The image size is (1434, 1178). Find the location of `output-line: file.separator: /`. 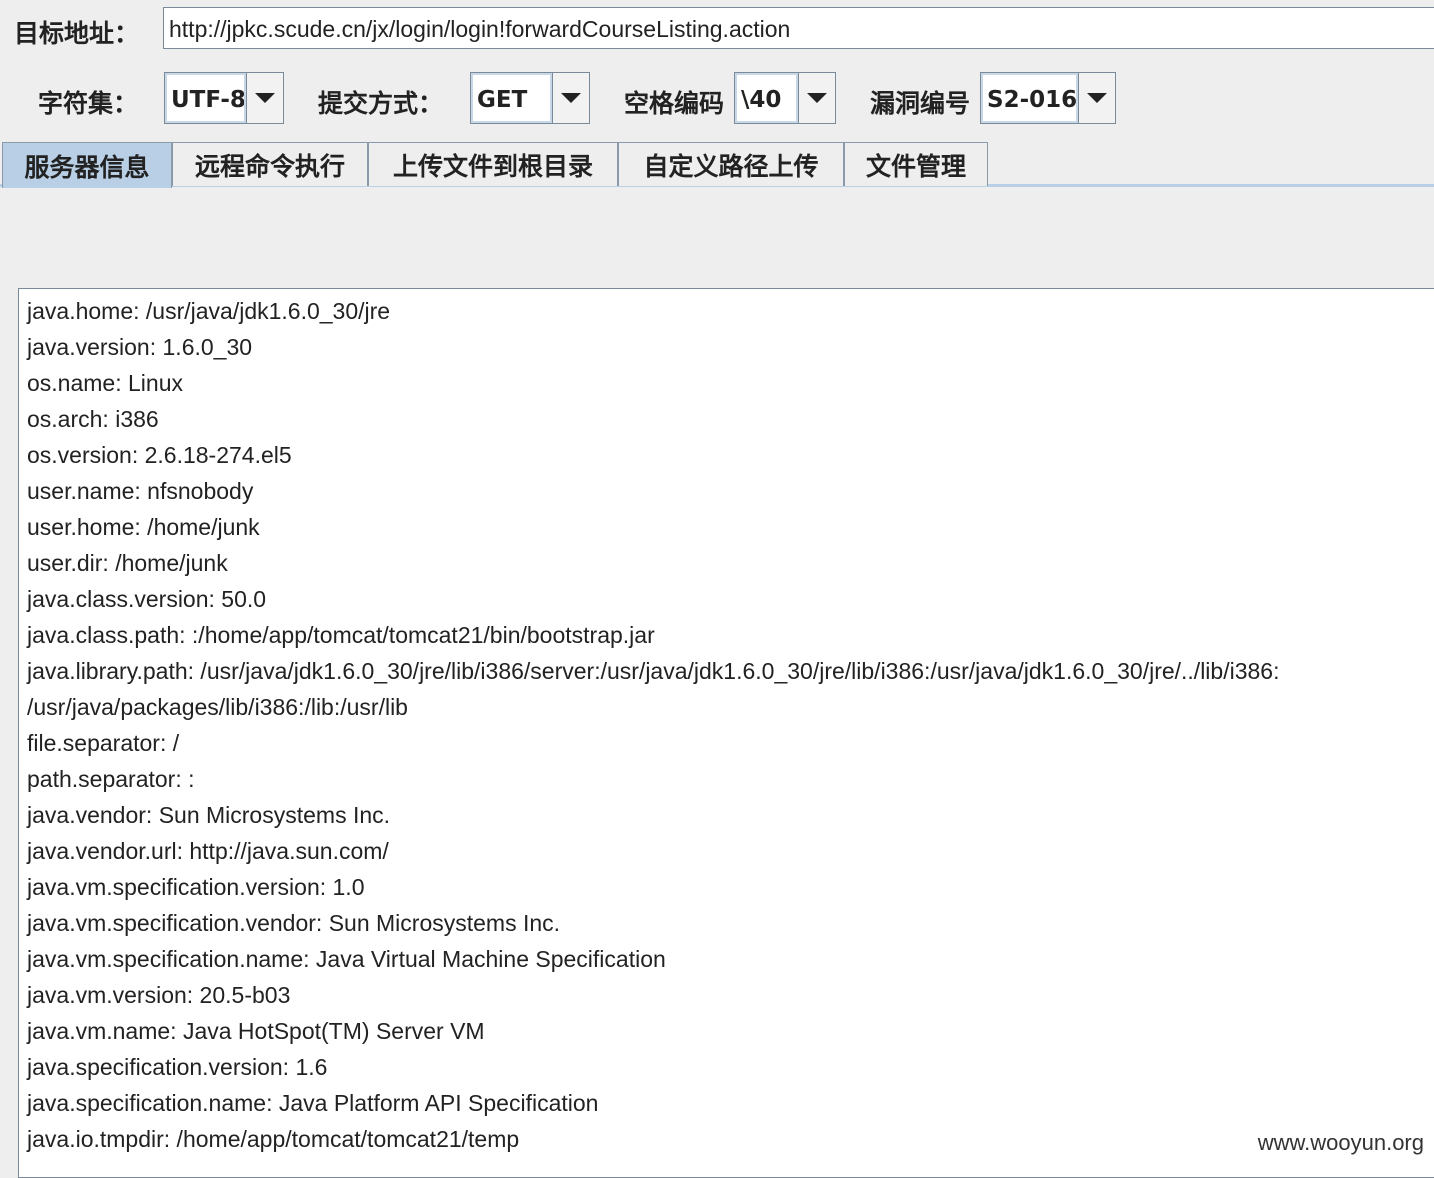

output-line: file.separator: / is located at coordinates (103, 743).